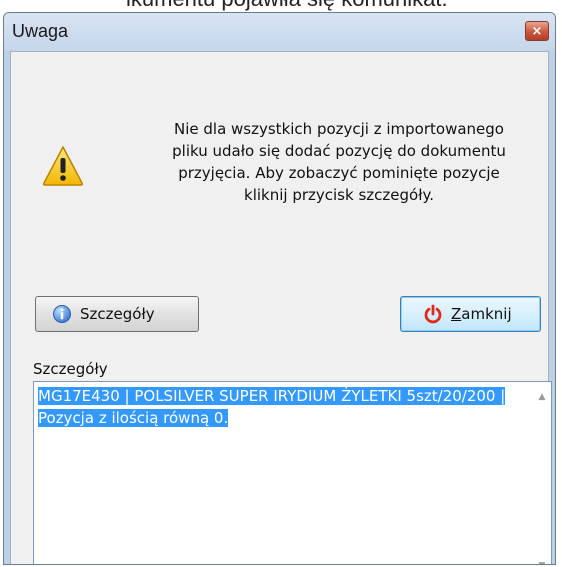 The image size is (562, 567). What do you see at coordinates (62, 314) in the screenshot?
I see `info-icon` at bounding box center [62, 314].